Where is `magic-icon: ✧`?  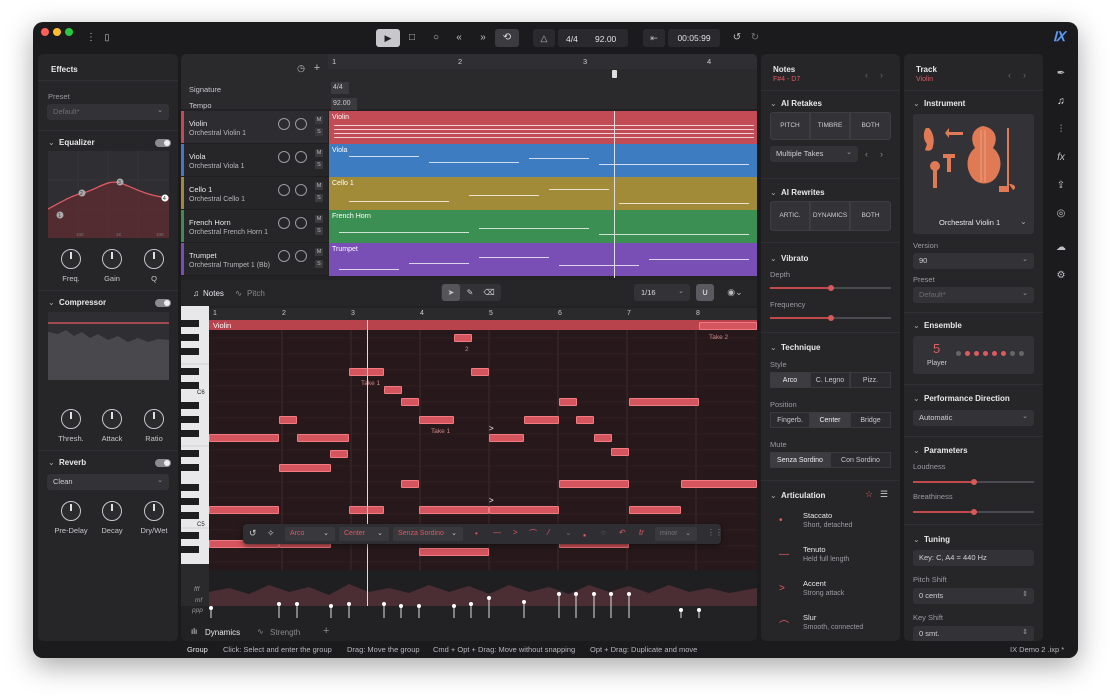
magic-icon: ✧ is located at coordinates (271, 533).